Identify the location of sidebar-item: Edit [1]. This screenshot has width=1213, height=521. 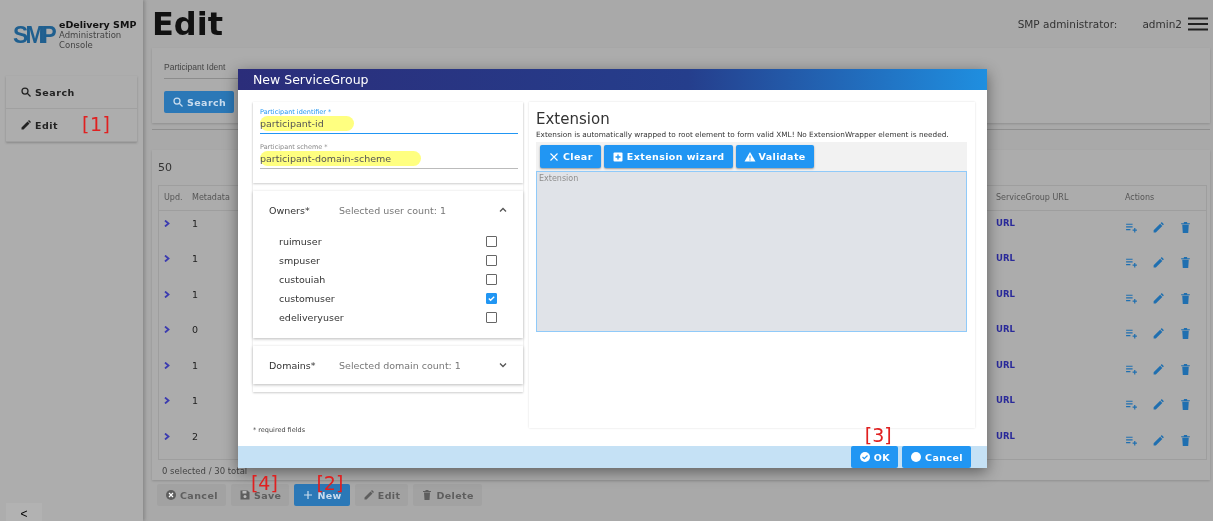
(71, 125).